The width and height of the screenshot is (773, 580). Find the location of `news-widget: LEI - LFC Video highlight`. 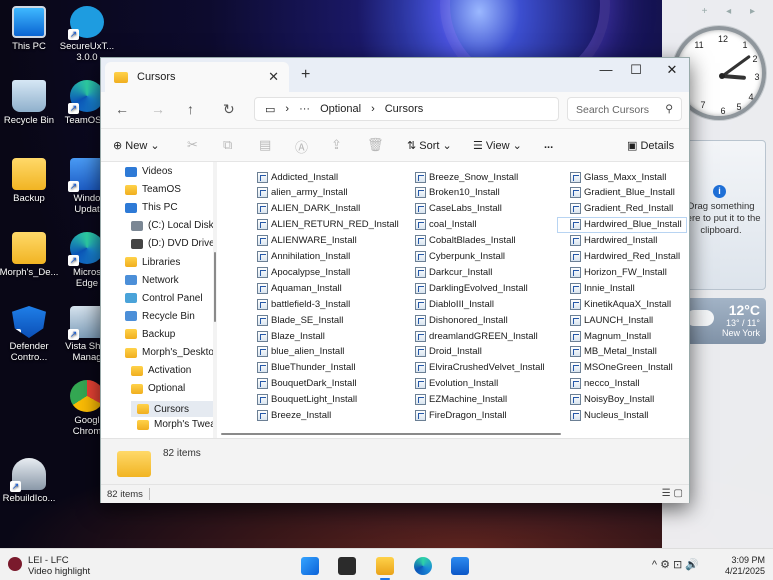

news-widget: LEI - LFC Video highlight is located at coordinates (49, 566).